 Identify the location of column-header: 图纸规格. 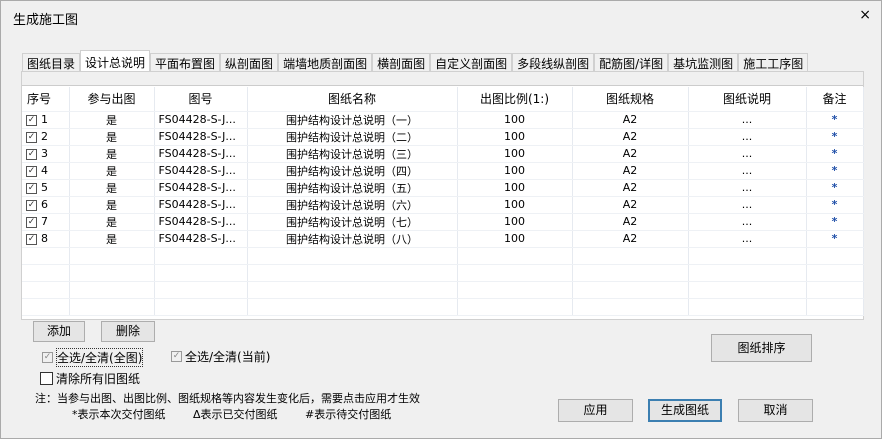
(630, 99).